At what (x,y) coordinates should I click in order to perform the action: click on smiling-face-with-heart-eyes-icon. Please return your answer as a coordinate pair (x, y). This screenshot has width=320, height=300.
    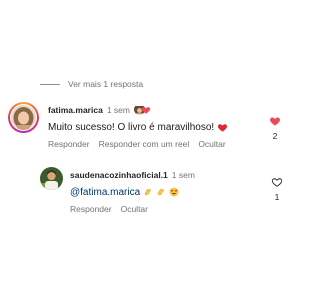
    Looking at the image, I should click on (174, 192).